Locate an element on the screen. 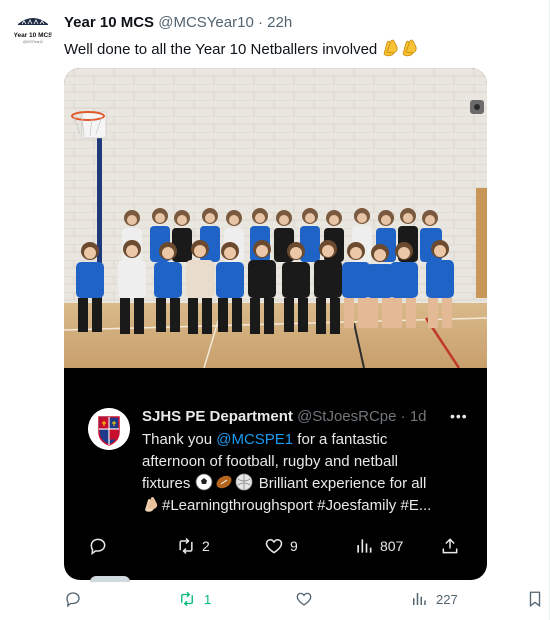 The image size is (550, 620). author-avatar: Year 10 MCS @MCSYear10 is located at coordinates (33, 31).